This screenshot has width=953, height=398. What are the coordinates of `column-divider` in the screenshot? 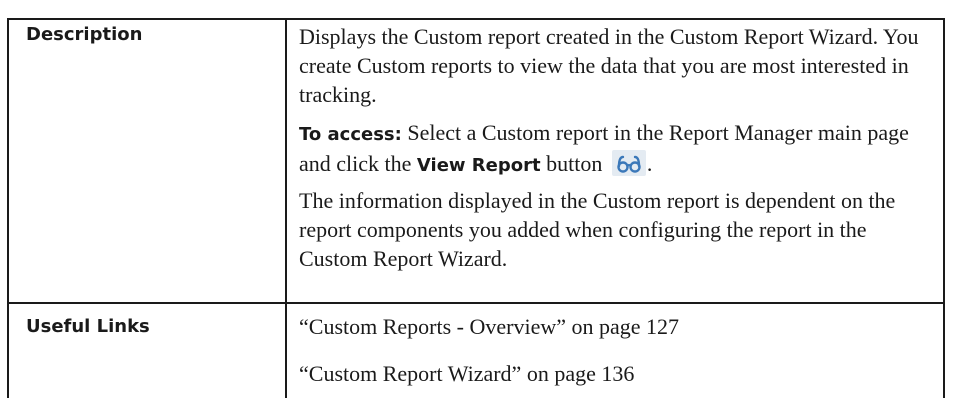 It's located at (286, 209).